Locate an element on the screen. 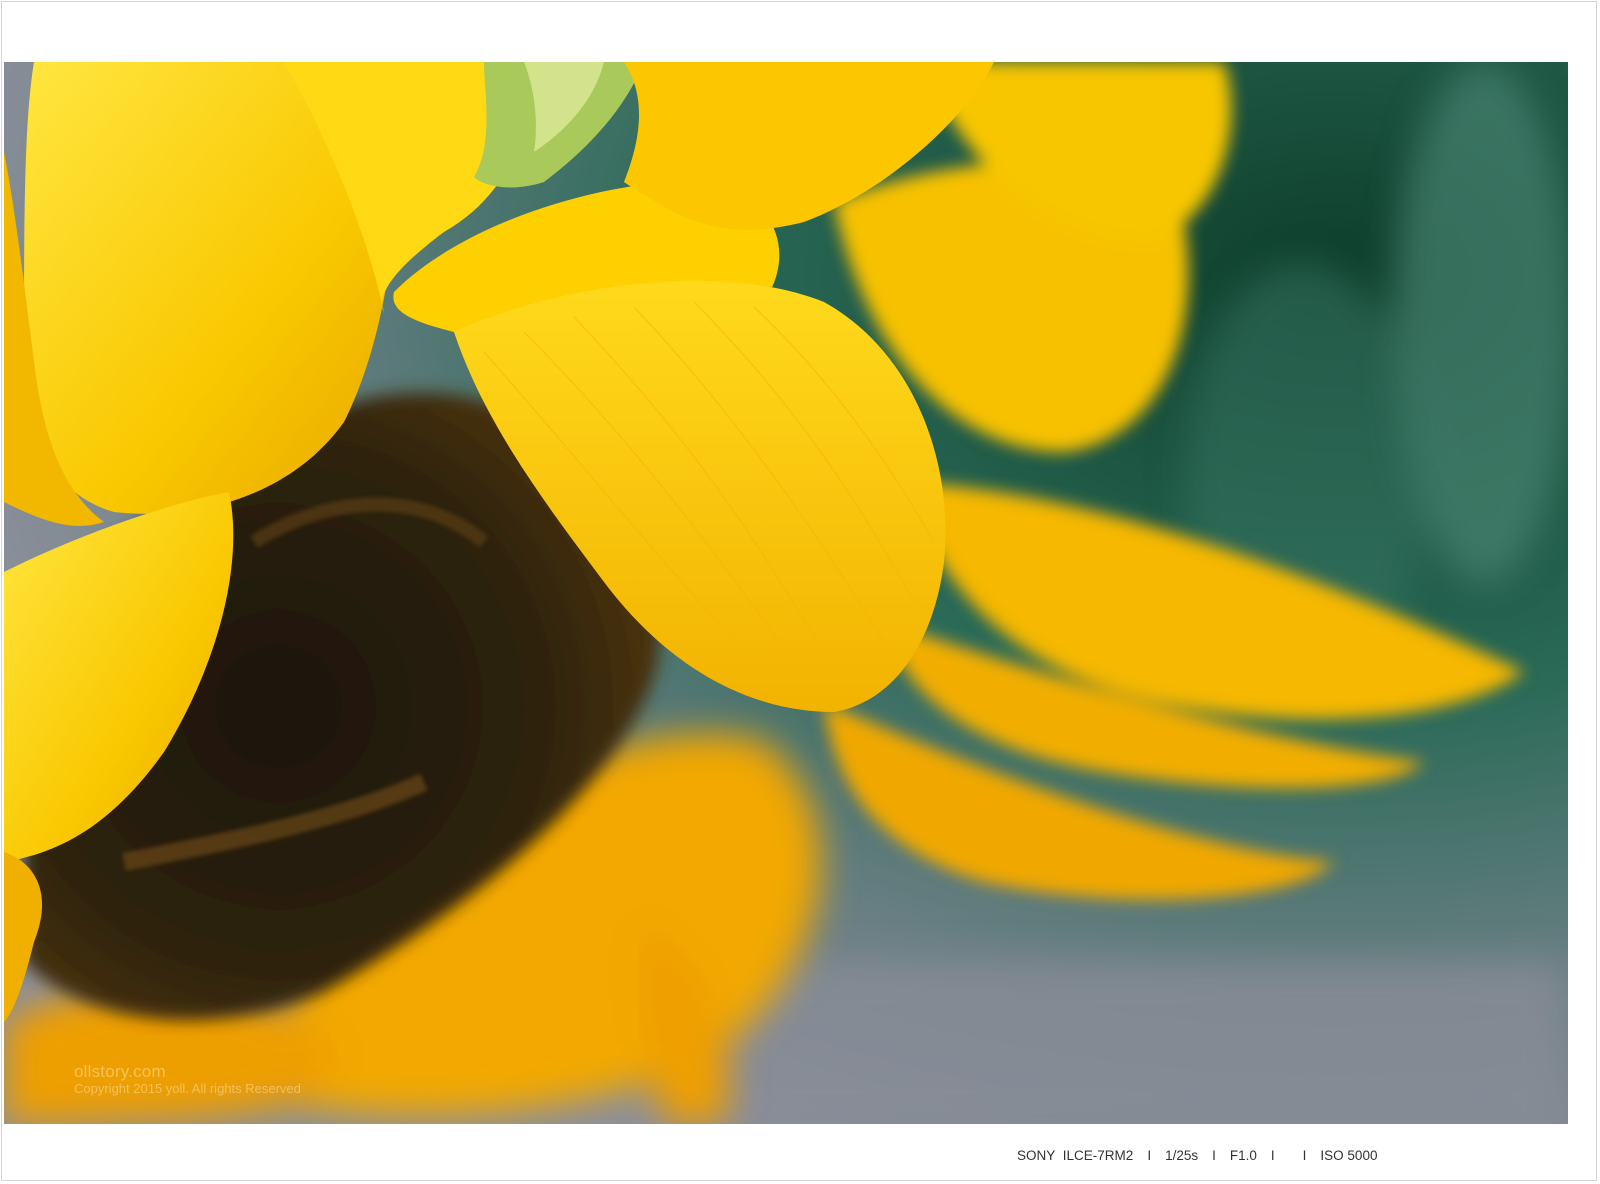 The height and width of the screenshot is (1184, 1600). exif-info: SONY ILCE-7RM2 I 1/25s I F1.0 I I ISO 5000 is located at coordinates (1197, 1155).